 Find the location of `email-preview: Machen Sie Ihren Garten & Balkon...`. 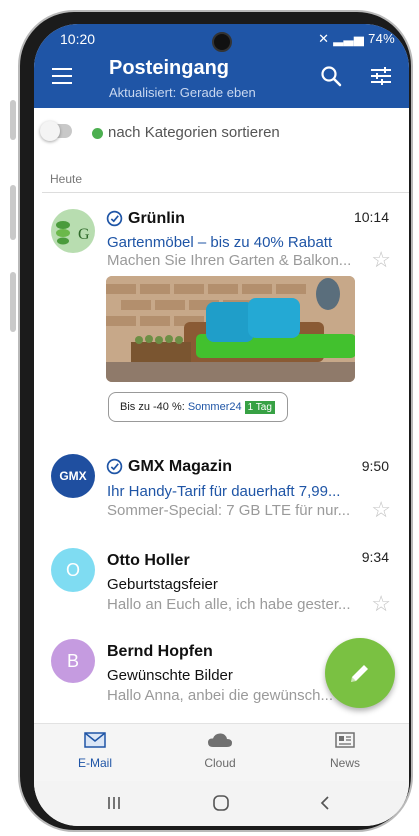

email-preview: Machen Sie Ihren Garten & Balkon... is located at coordinates (229, 260).